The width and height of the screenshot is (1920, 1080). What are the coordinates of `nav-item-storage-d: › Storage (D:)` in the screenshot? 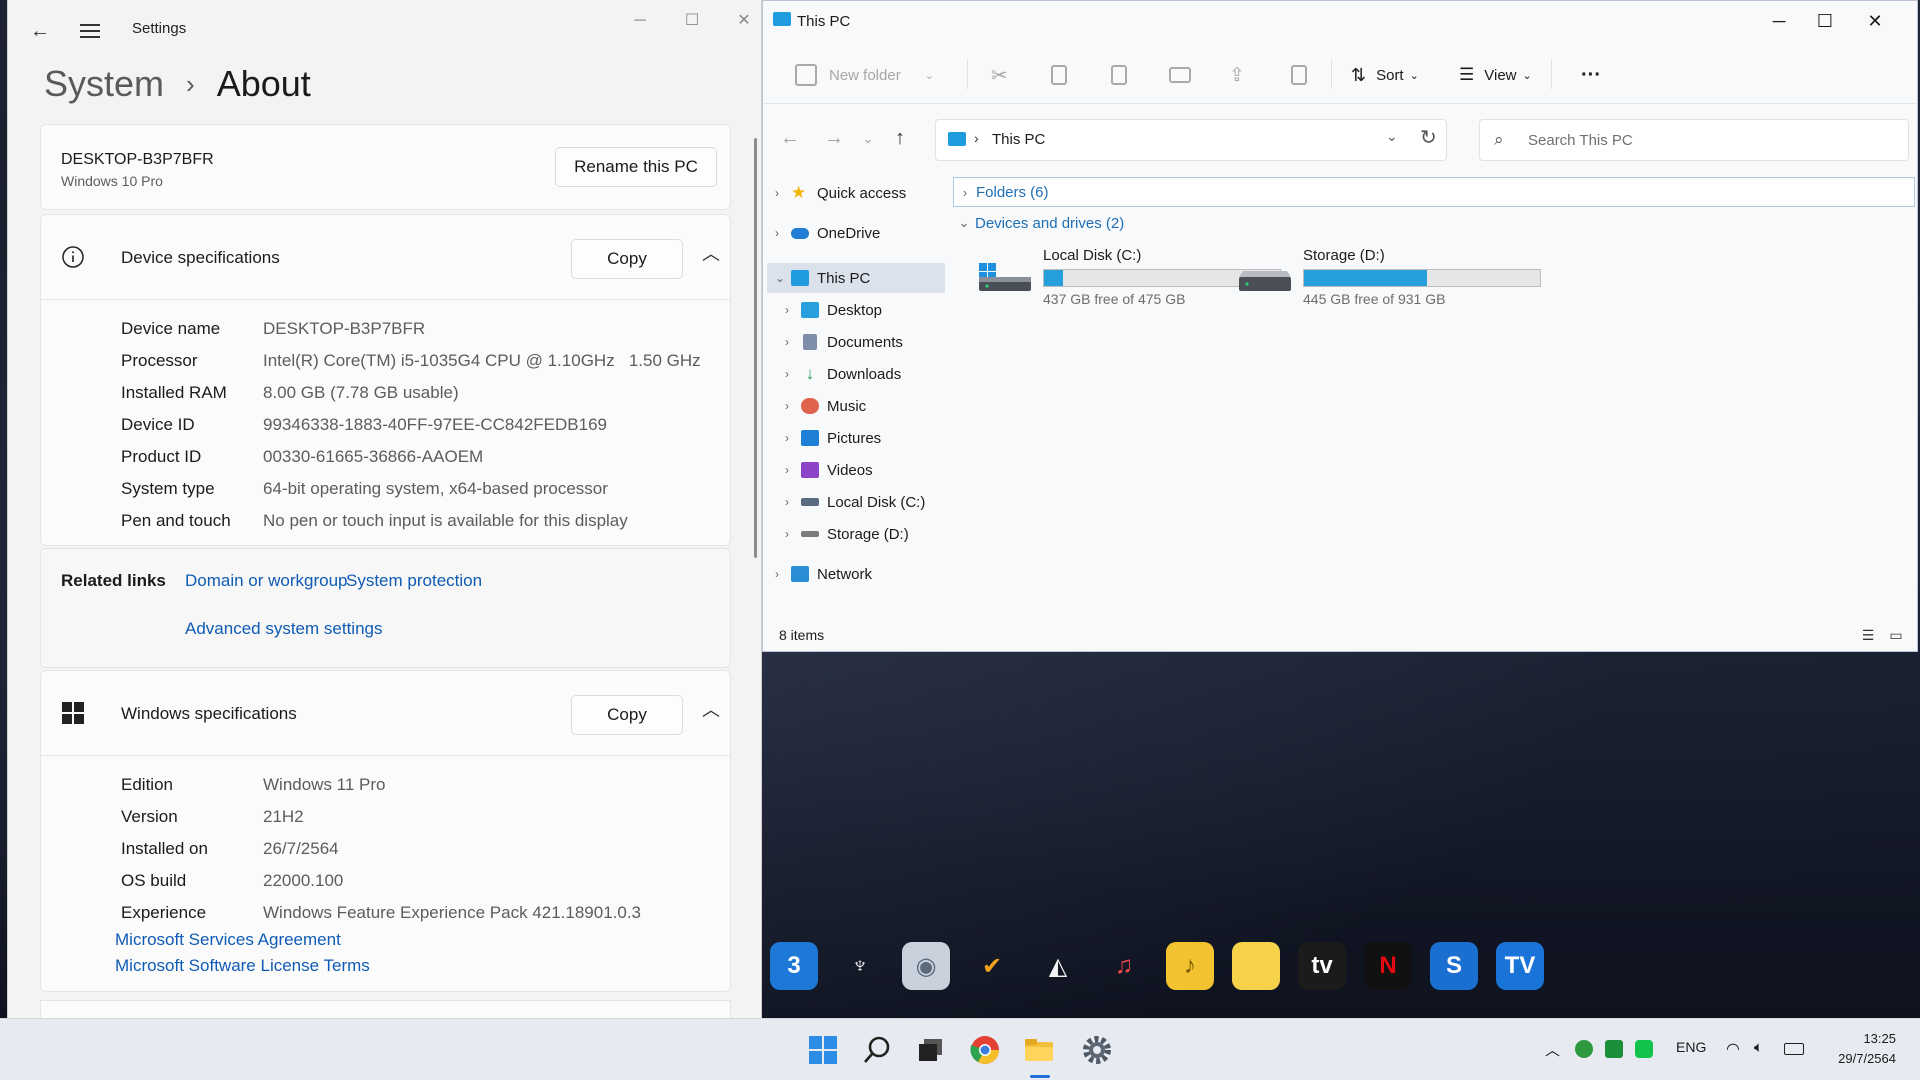 It's located at (847, 534).